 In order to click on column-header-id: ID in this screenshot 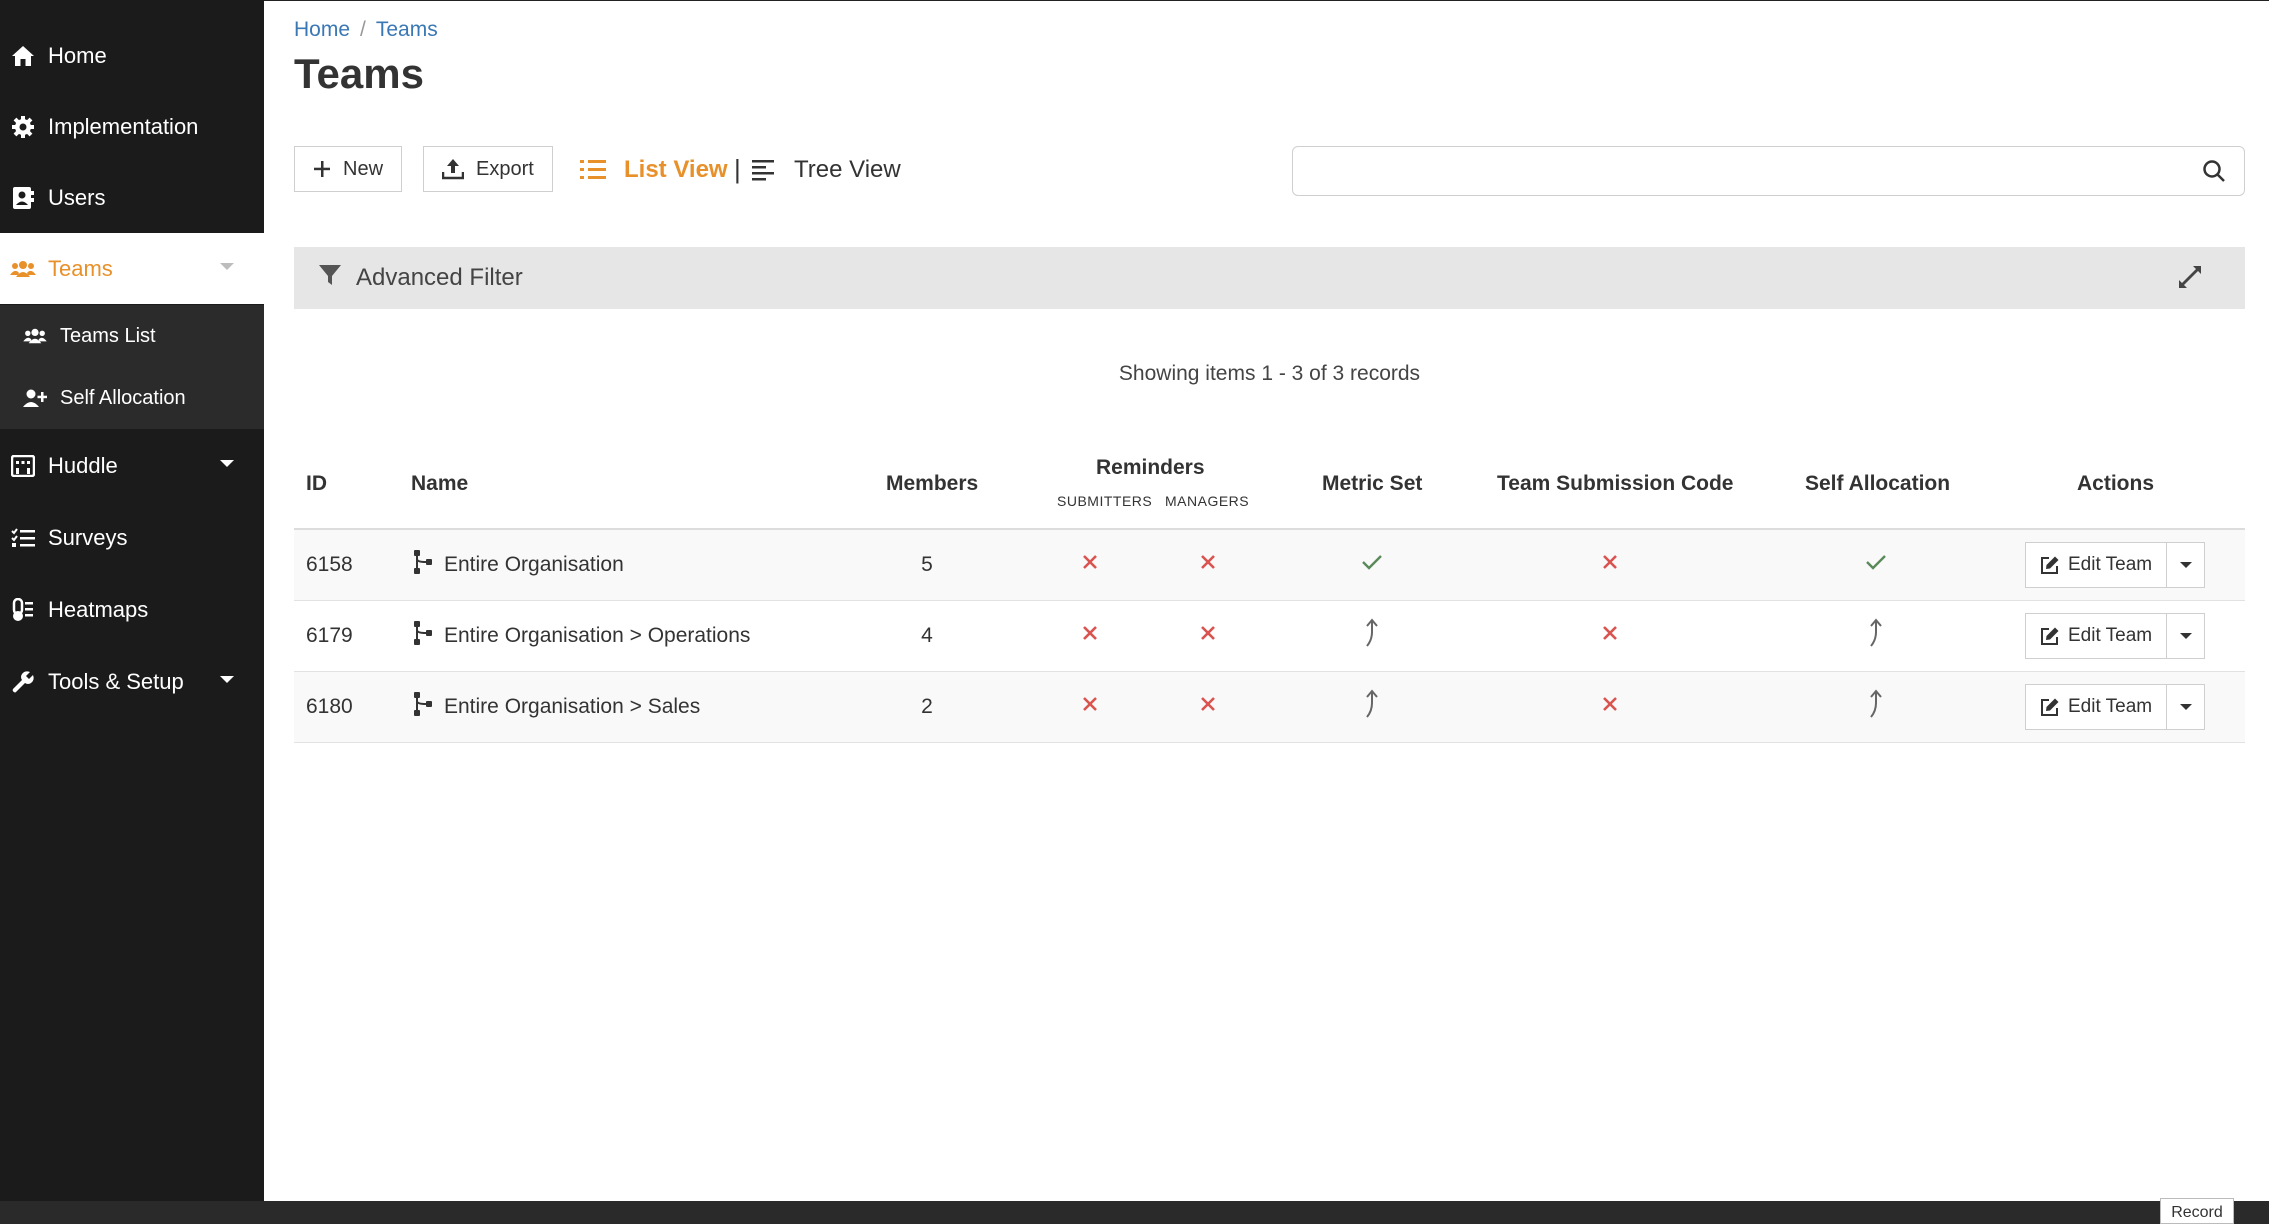, I will do `click(316, 484)`.